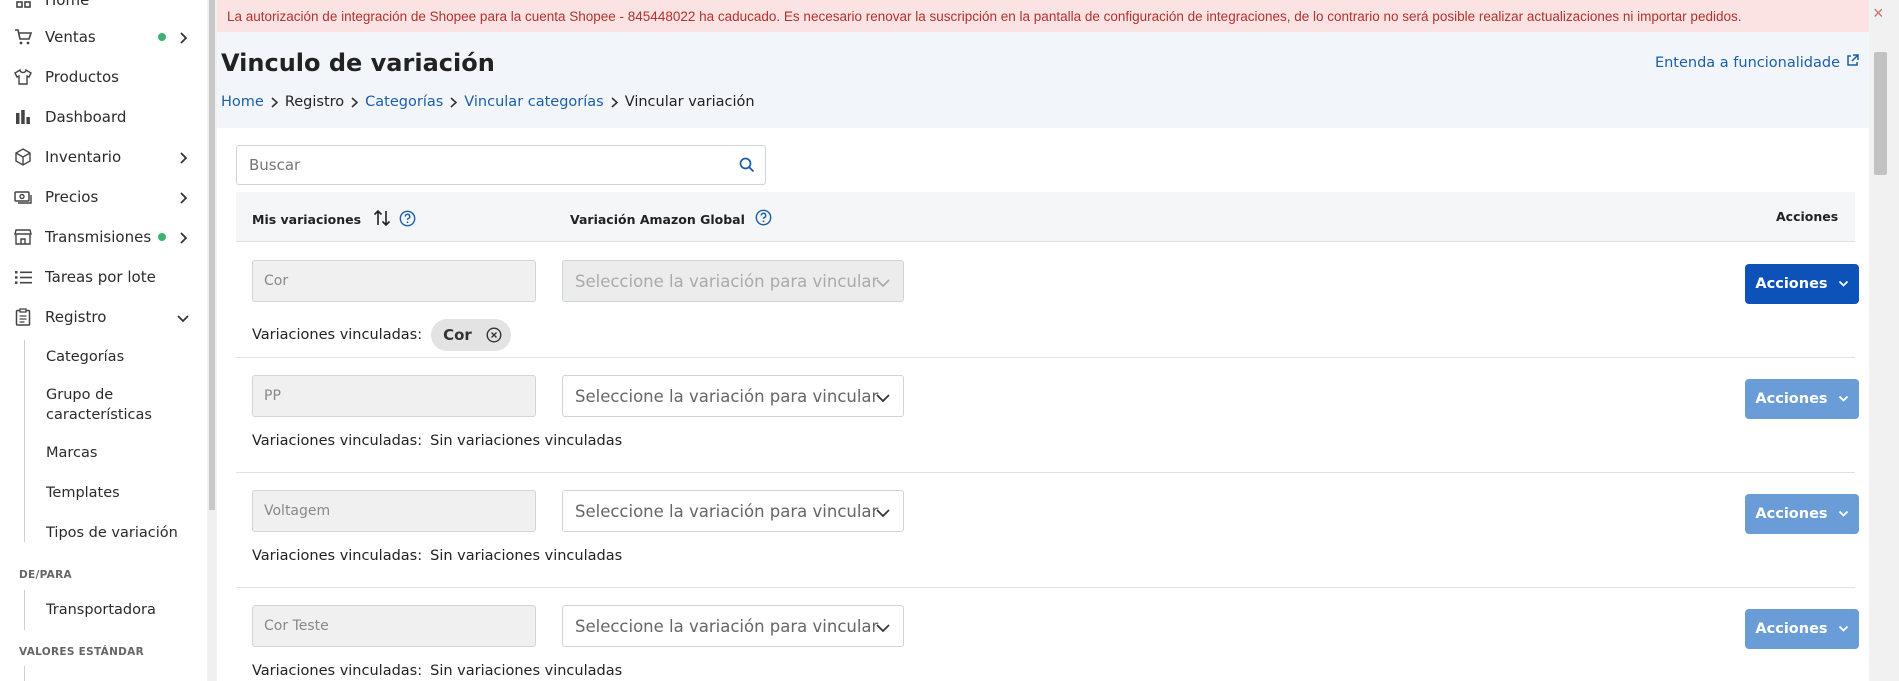 This screenshot has width=1899, height=681. What do you see at coordinates (112, 533) in the screenshot?
I see `sidebar-subitem-tipos-variacion: Tipos de variación` at bounding box center [112, 533].